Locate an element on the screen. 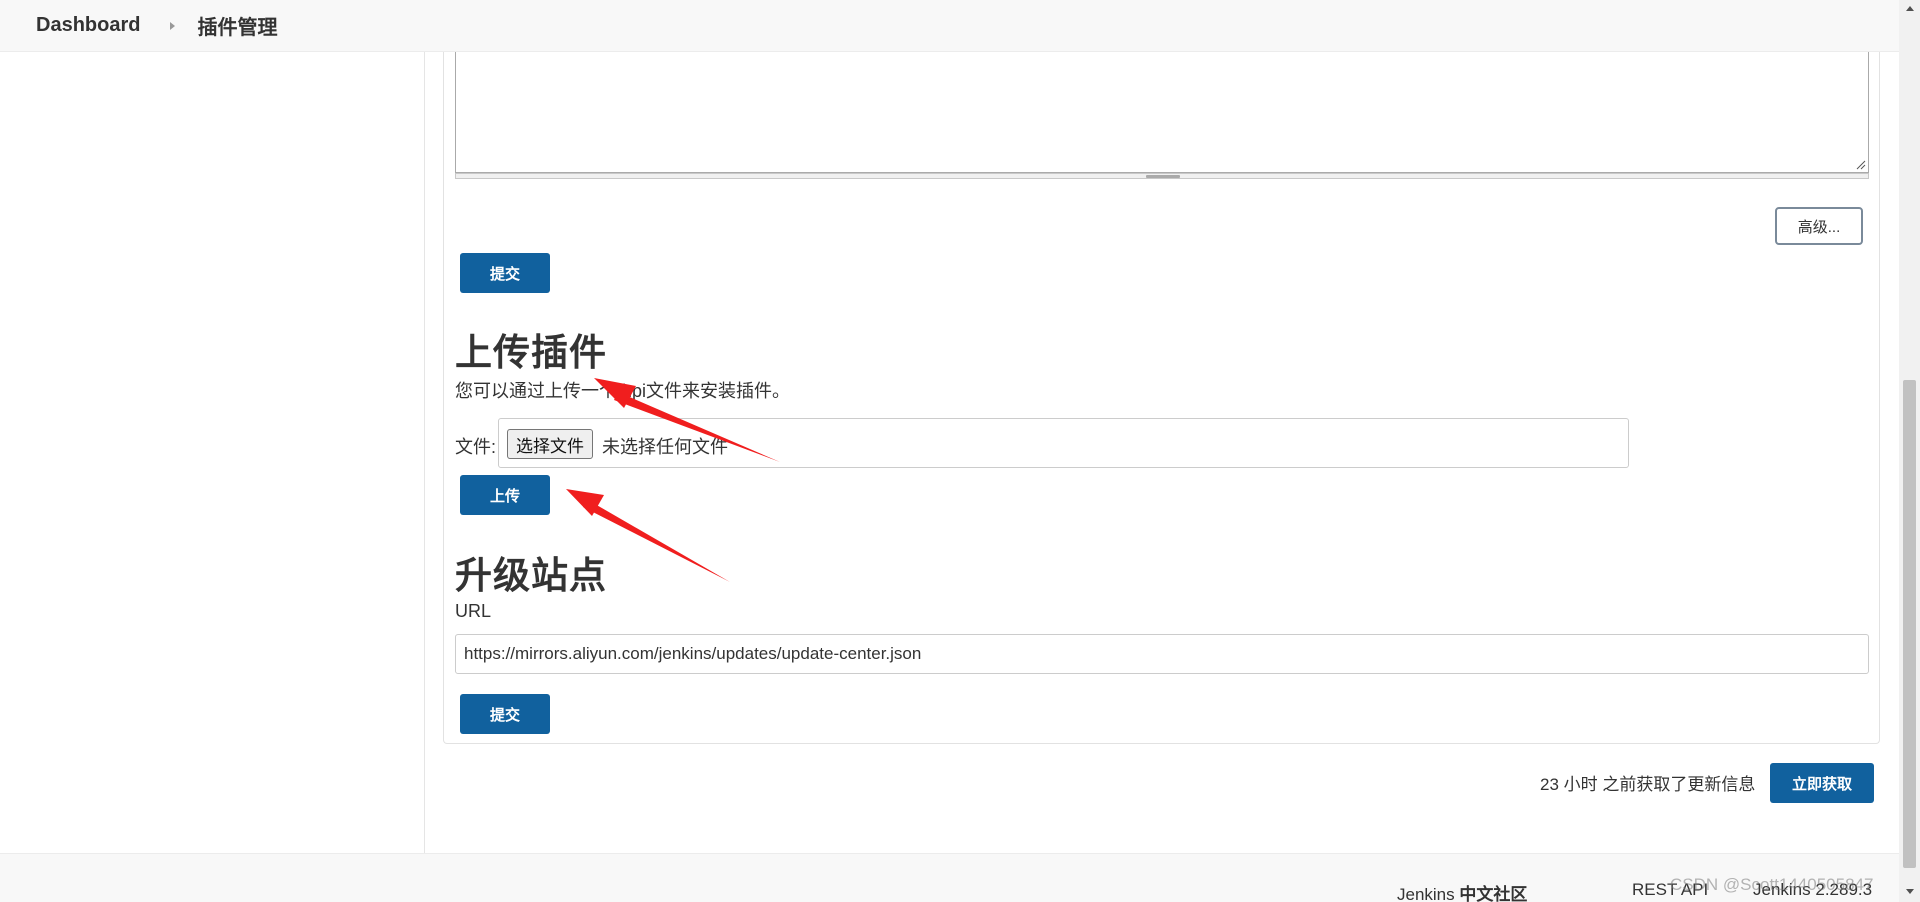  url-label: URL is located at coordinates (473, 611).